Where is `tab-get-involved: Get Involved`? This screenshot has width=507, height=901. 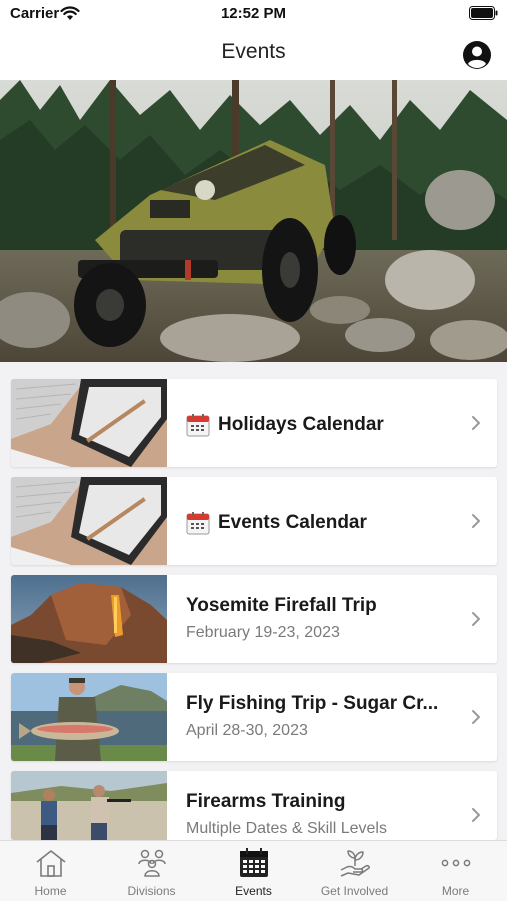
tab-get-involved: Get Involved is located at coordinates (354, 871).